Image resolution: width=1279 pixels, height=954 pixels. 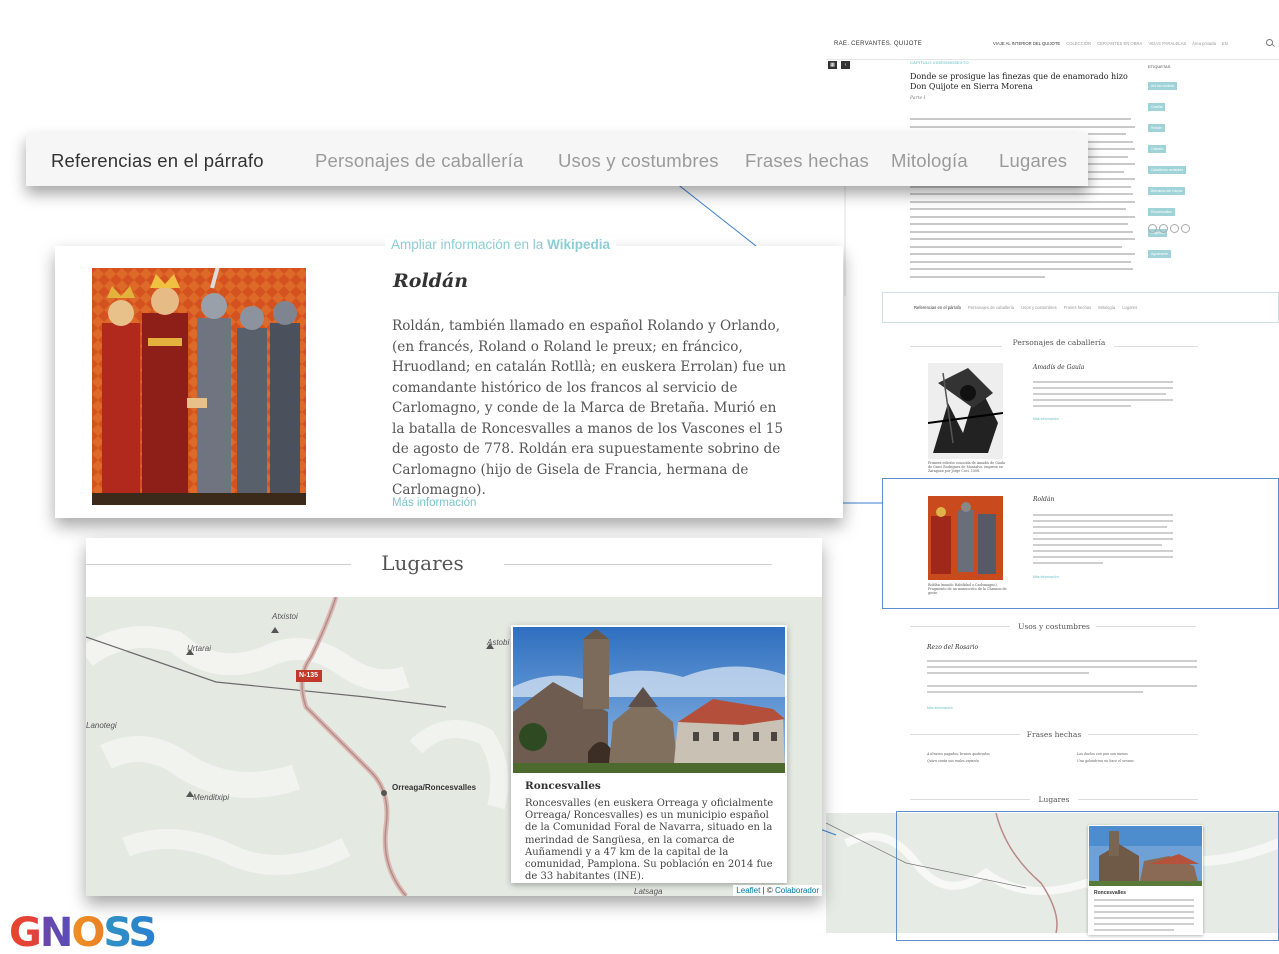 What do you see at coordinates (748, 890) in the screenshot?
I see `leaflet-link: Leaflet` at bounding box center [748, 890].